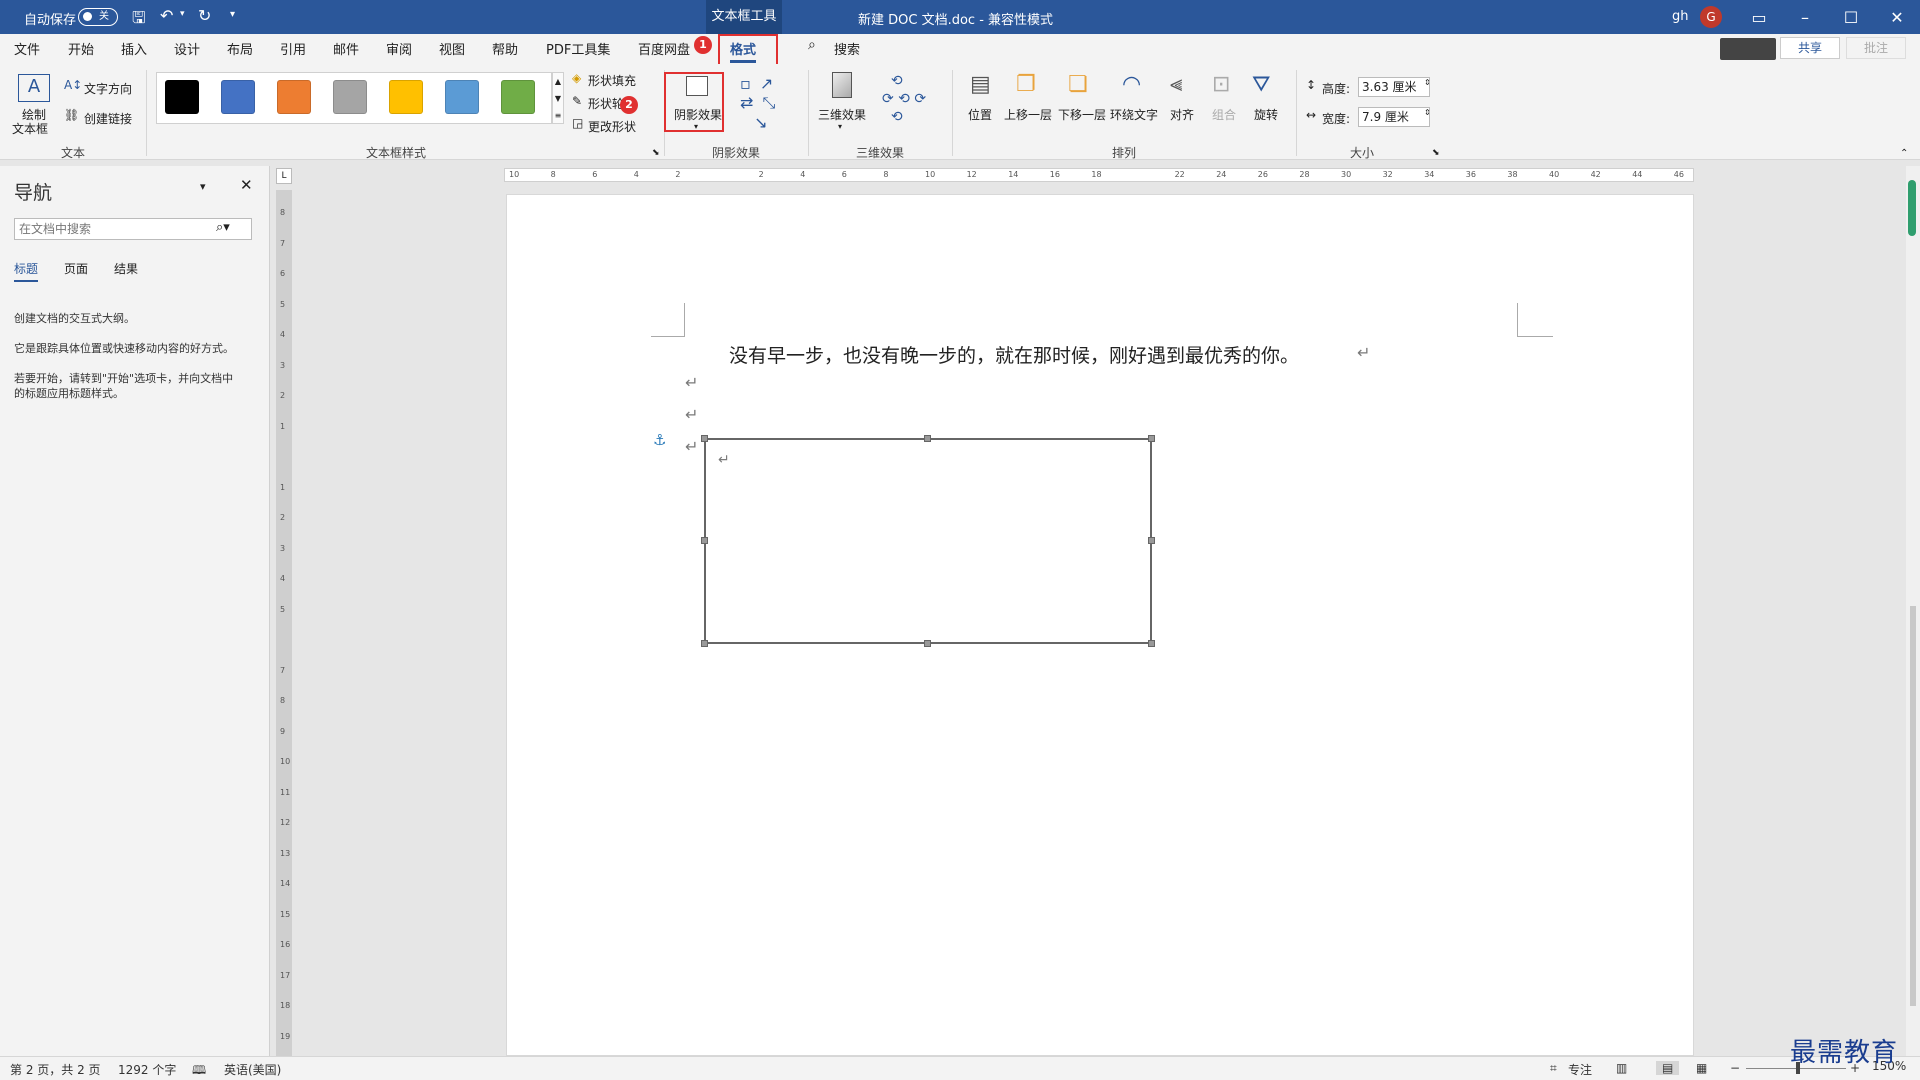  Describe the element at coordinates (26, 271) in the screenshot. I see `nav-tab-headings: 标题` at that location.